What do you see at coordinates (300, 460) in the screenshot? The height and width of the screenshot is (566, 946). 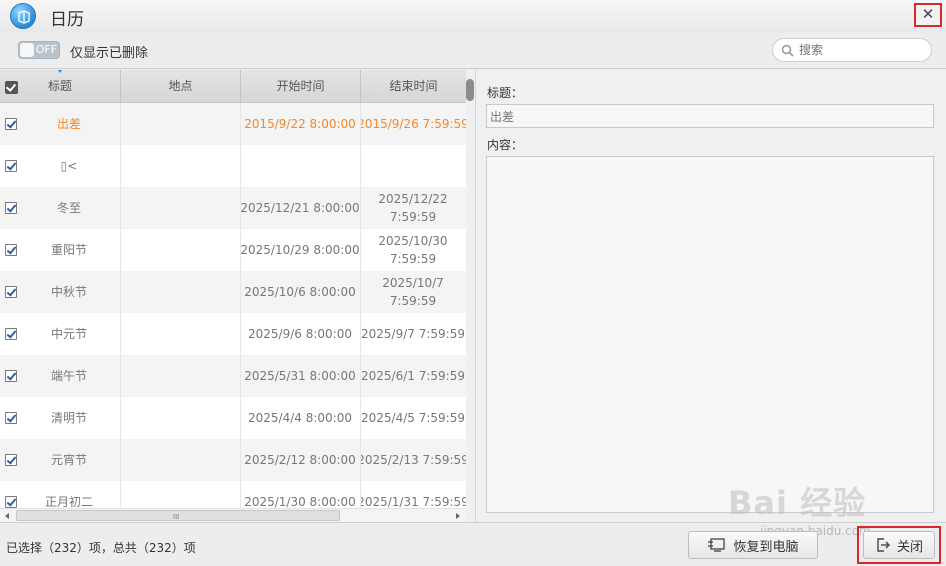 I see `cell-start: 2025/2/12 8:00:00` at bounding box center [300, 460].